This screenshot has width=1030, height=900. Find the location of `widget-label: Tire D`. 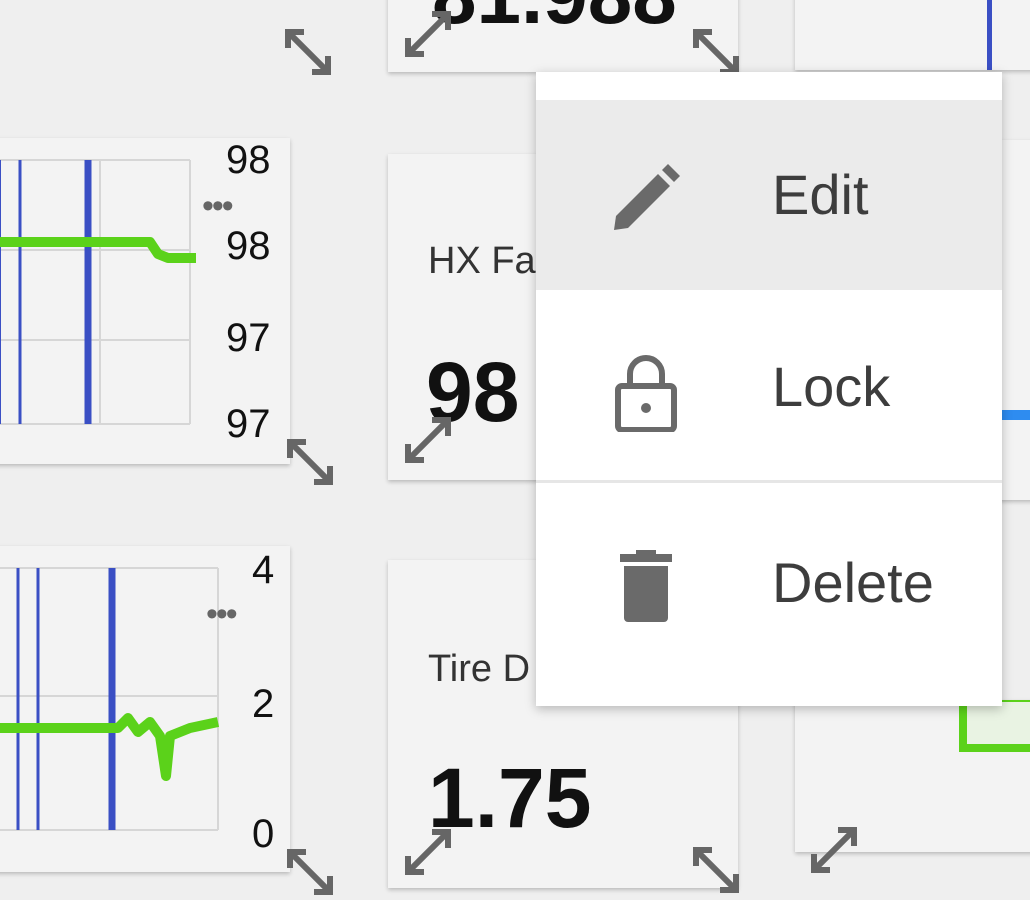

widget-label: Tire D is located at coordinates (479, 669).